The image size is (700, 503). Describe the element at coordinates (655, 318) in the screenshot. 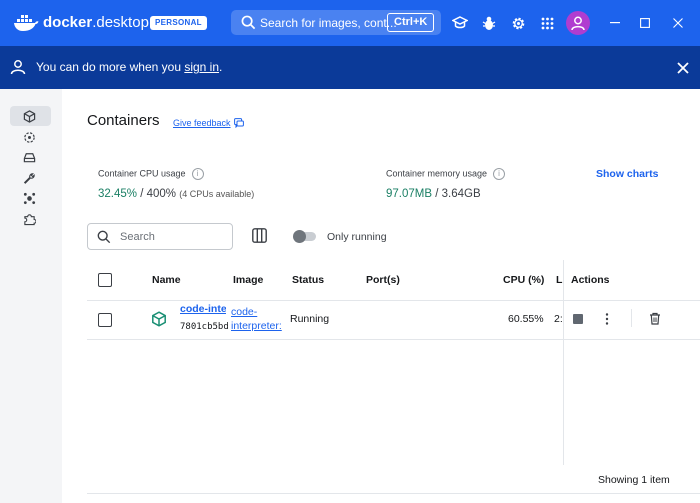

I see `delete-icon` at that location.